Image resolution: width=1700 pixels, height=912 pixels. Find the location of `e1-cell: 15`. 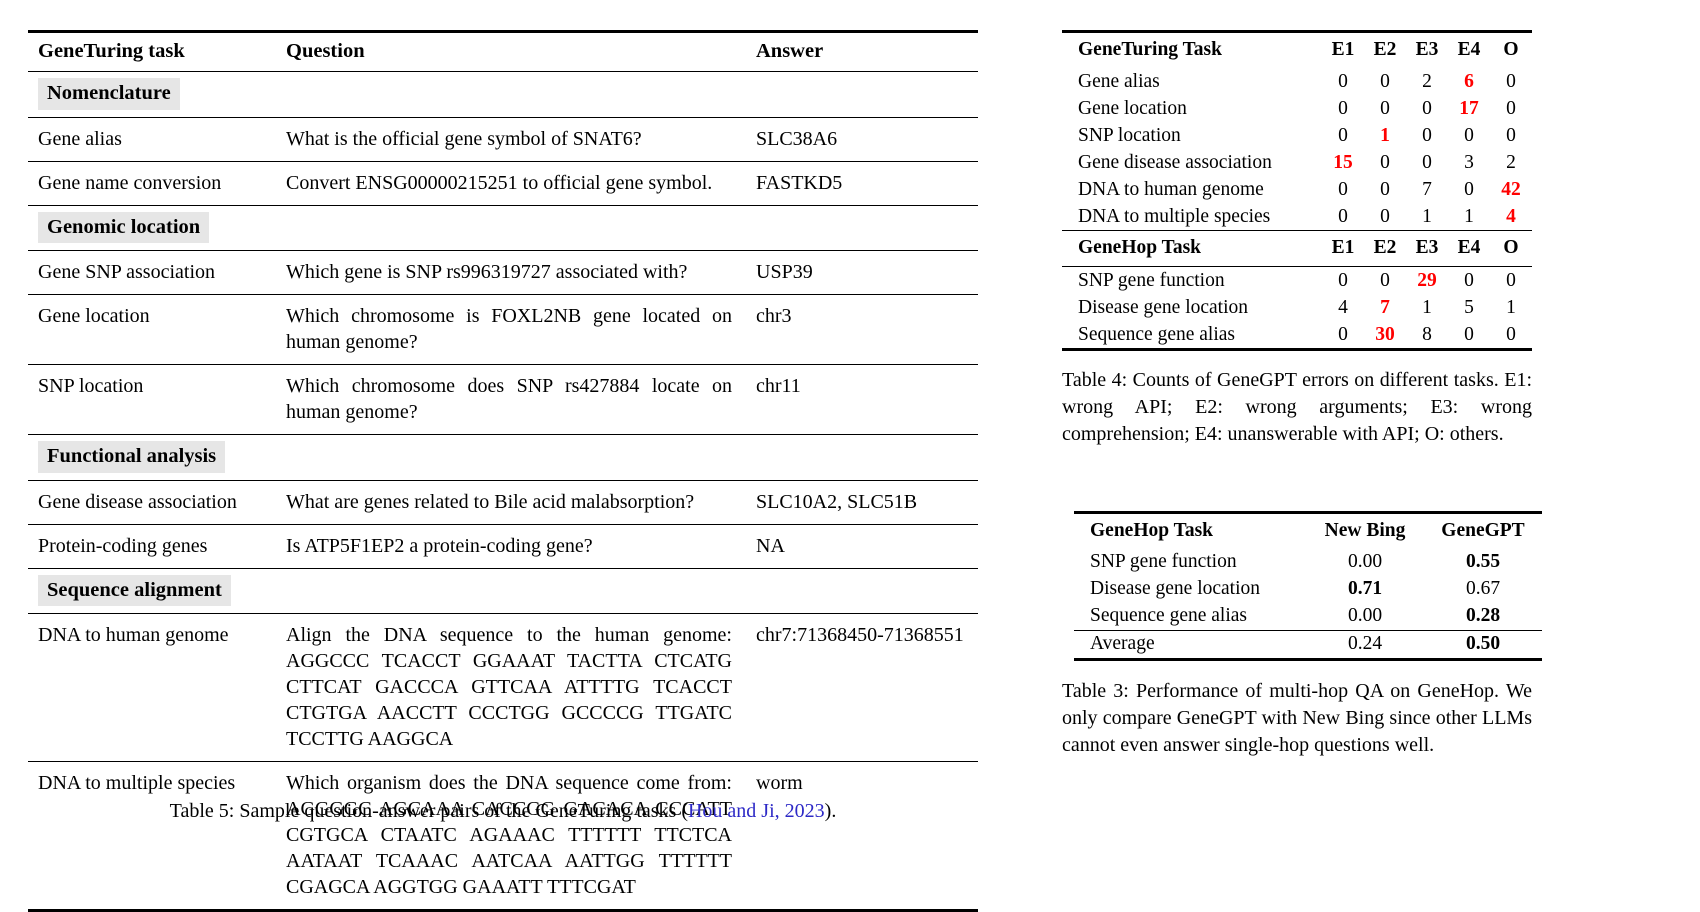

e1-cell: 15 is located at coordinates (1343, 162).